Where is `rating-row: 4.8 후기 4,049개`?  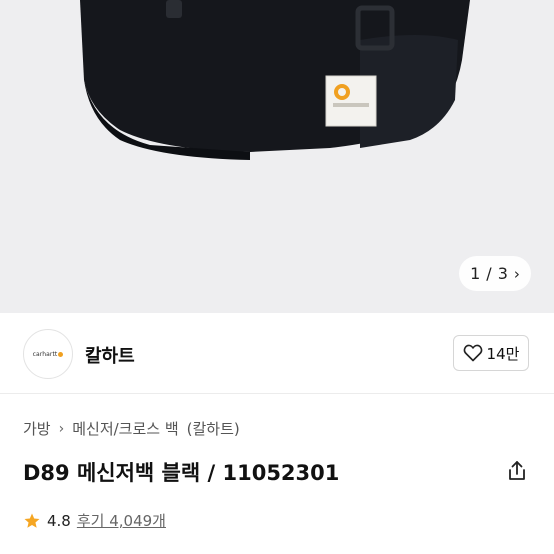
rating-row: 4.8 후기 4,049개 is located at coordinates (94, 520).